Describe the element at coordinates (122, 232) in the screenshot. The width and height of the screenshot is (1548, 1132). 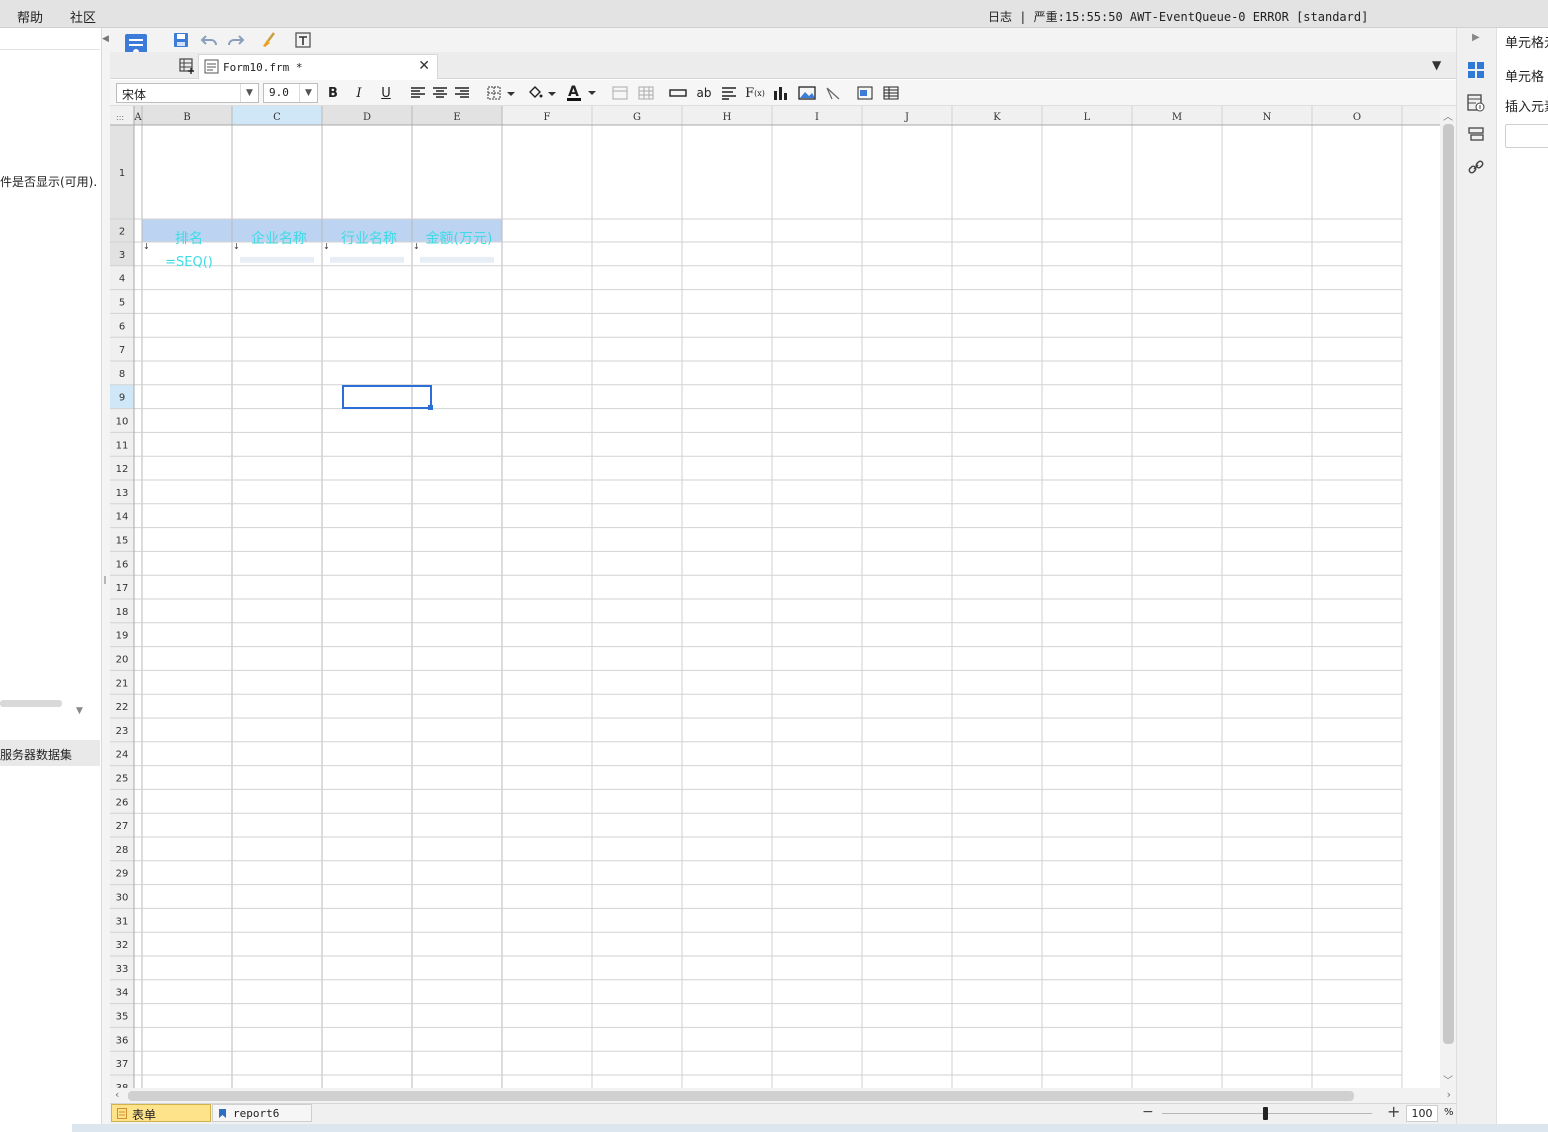
I see `row-header-2: 2` at that location.